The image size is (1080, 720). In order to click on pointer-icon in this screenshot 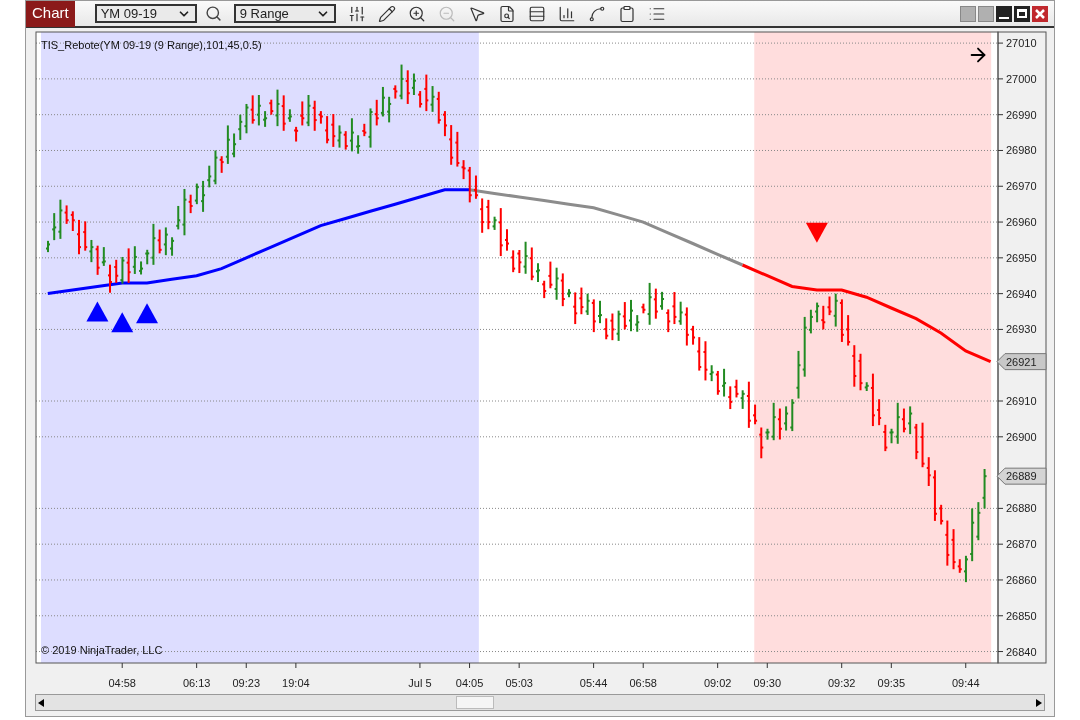, I will do `click(476, 13)`.